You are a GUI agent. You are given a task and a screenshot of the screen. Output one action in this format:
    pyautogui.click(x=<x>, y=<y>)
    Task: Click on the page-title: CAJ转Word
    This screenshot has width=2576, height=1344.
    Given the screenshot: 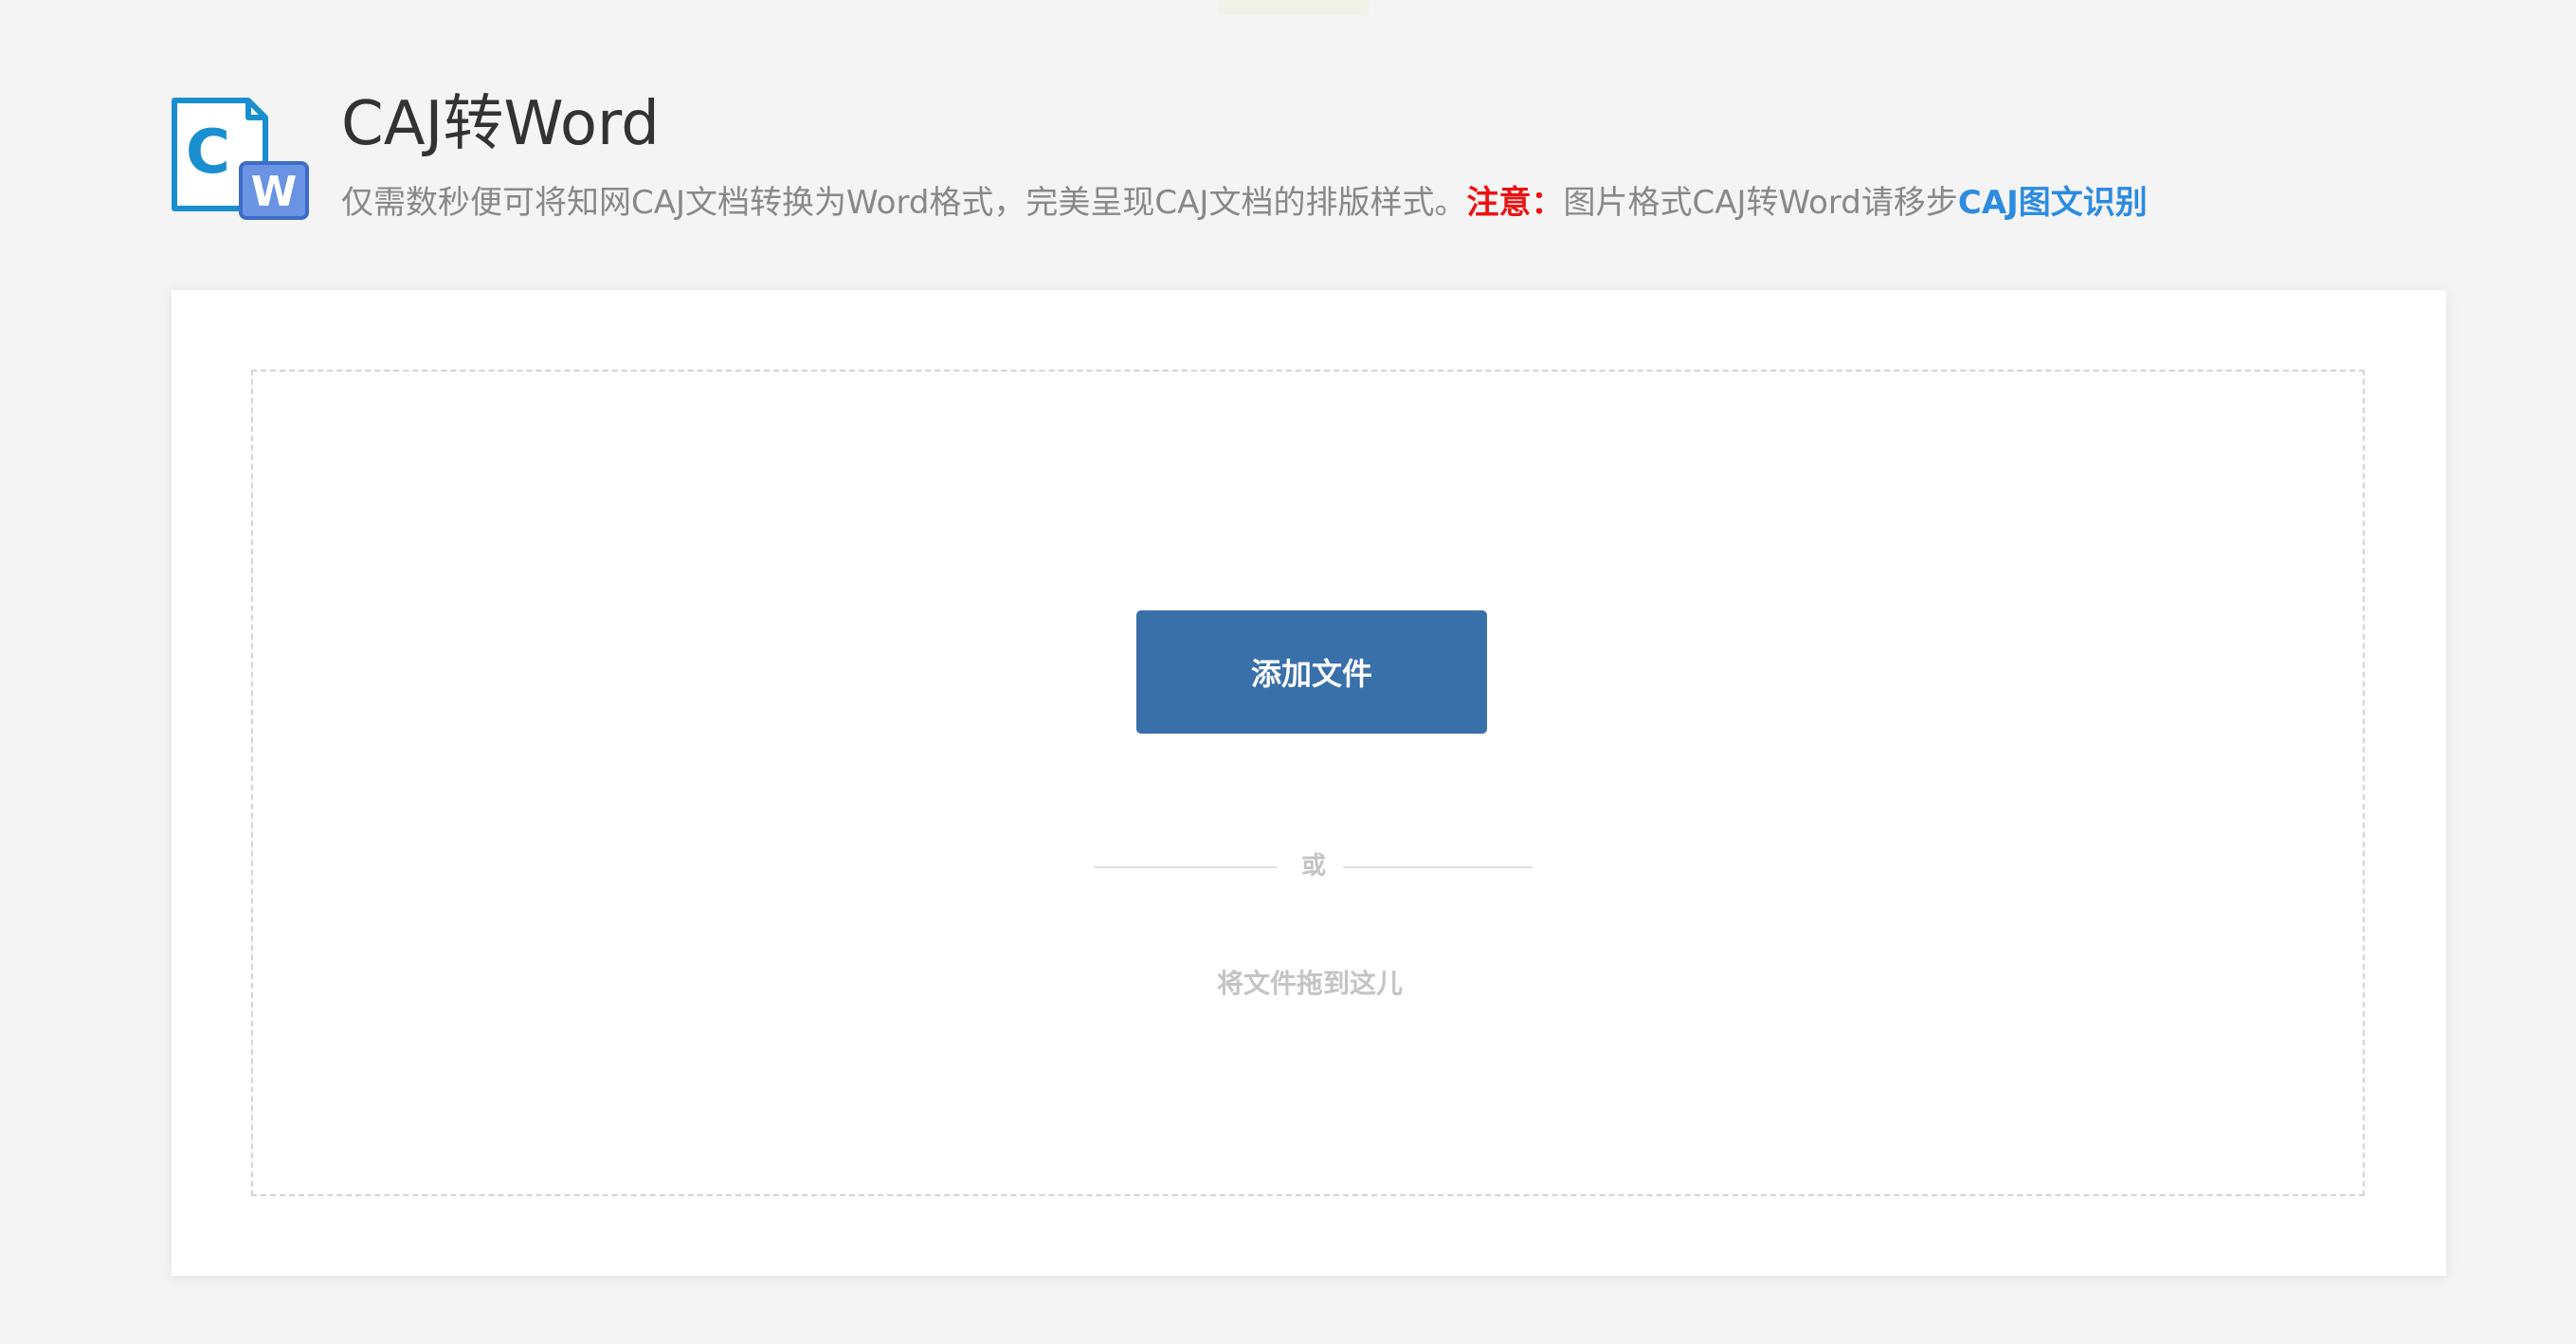 What is the action you would take?
    pyautogui.click(x=500, y=124)
    